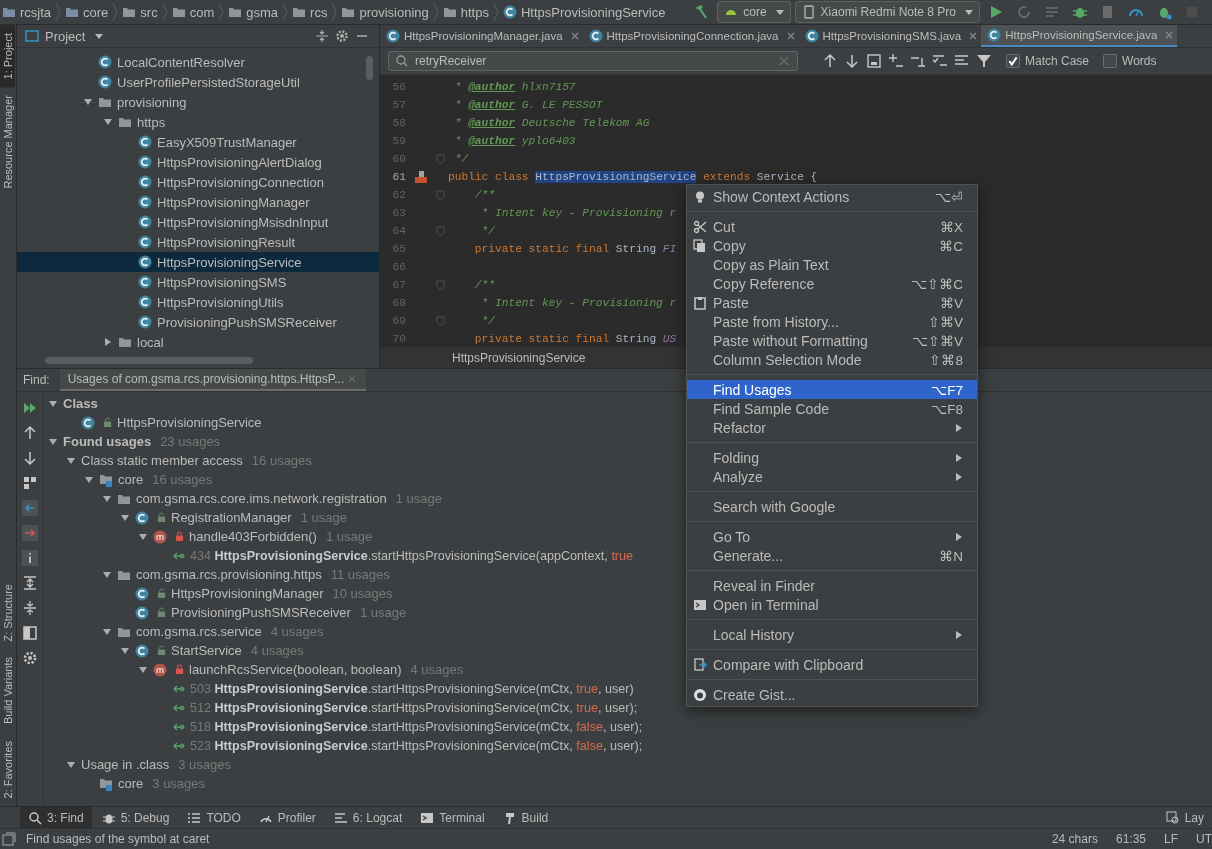  What do you see at coordinates (421, 177) in the screenshot?
I see `implemented-marker-icon` at bounding box center [421, 177].